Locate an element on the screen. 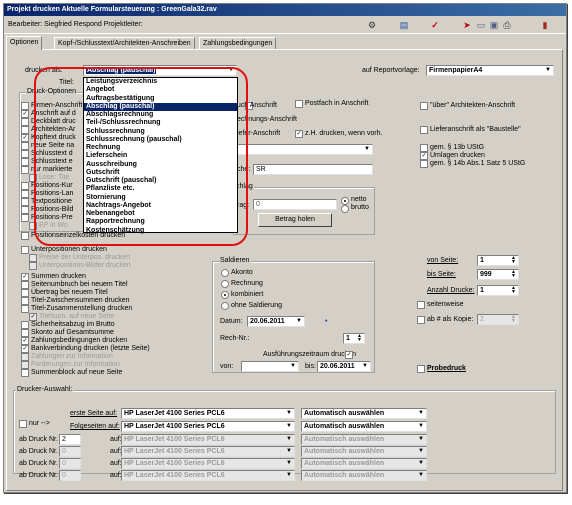  reportvorlage-select: FirmenpapierA4 ▼ is located at coordinates (490, 70).